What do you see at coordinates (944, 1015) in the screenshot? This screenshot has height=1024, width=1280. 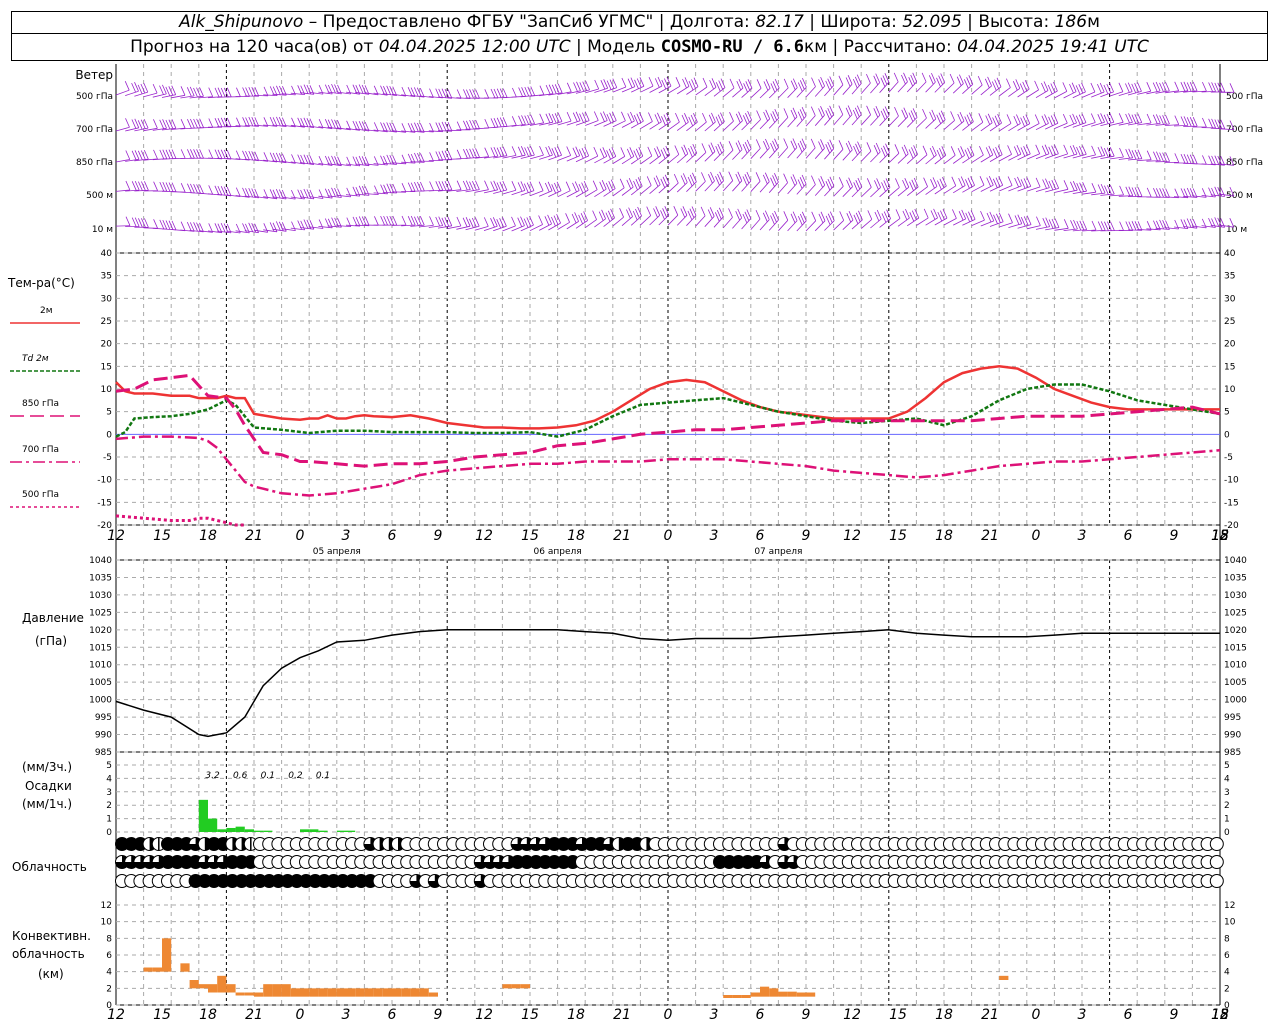 I see `conv-xtick: 18` at bounding box center [944, 1015].